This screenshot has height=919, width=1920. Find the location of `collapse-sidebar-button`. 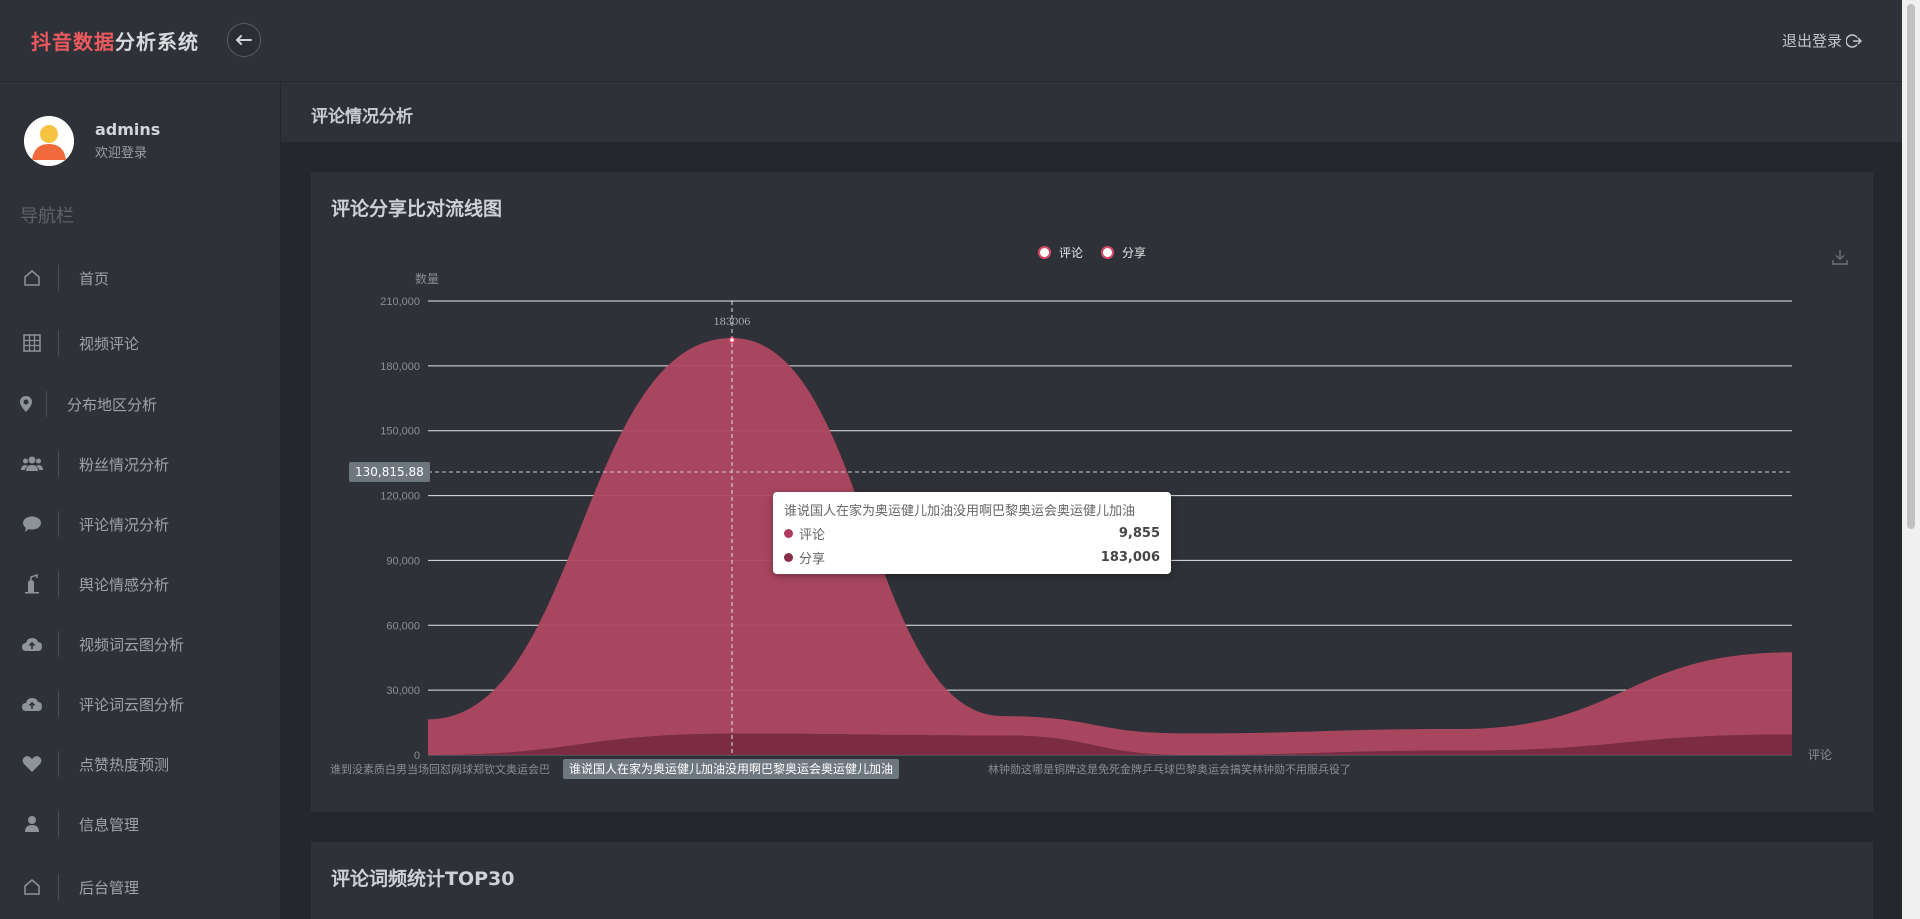

collapse-sidebar-button is located at coordinates (244, 40).